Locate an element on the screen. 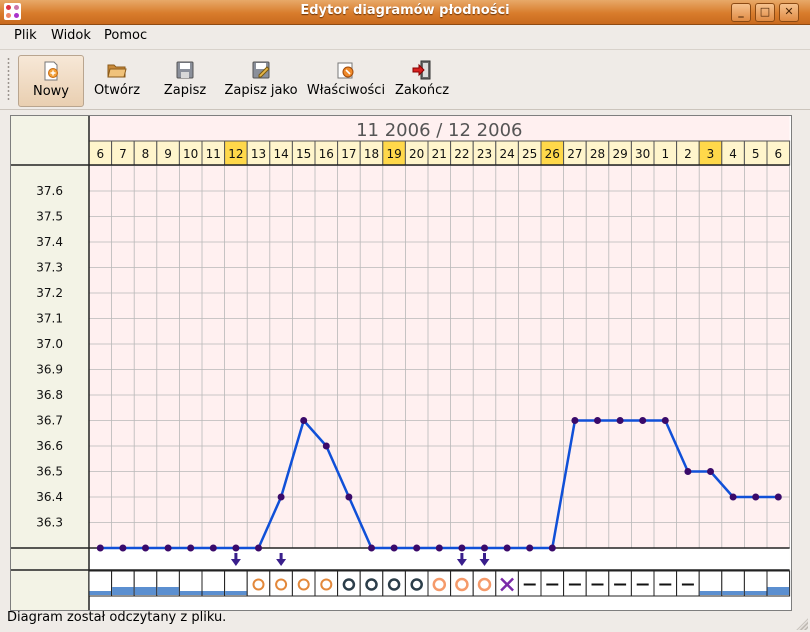 The height and width of the screenshot is (632, 810). close-button: ✕ is located at coordinates (789, 12).